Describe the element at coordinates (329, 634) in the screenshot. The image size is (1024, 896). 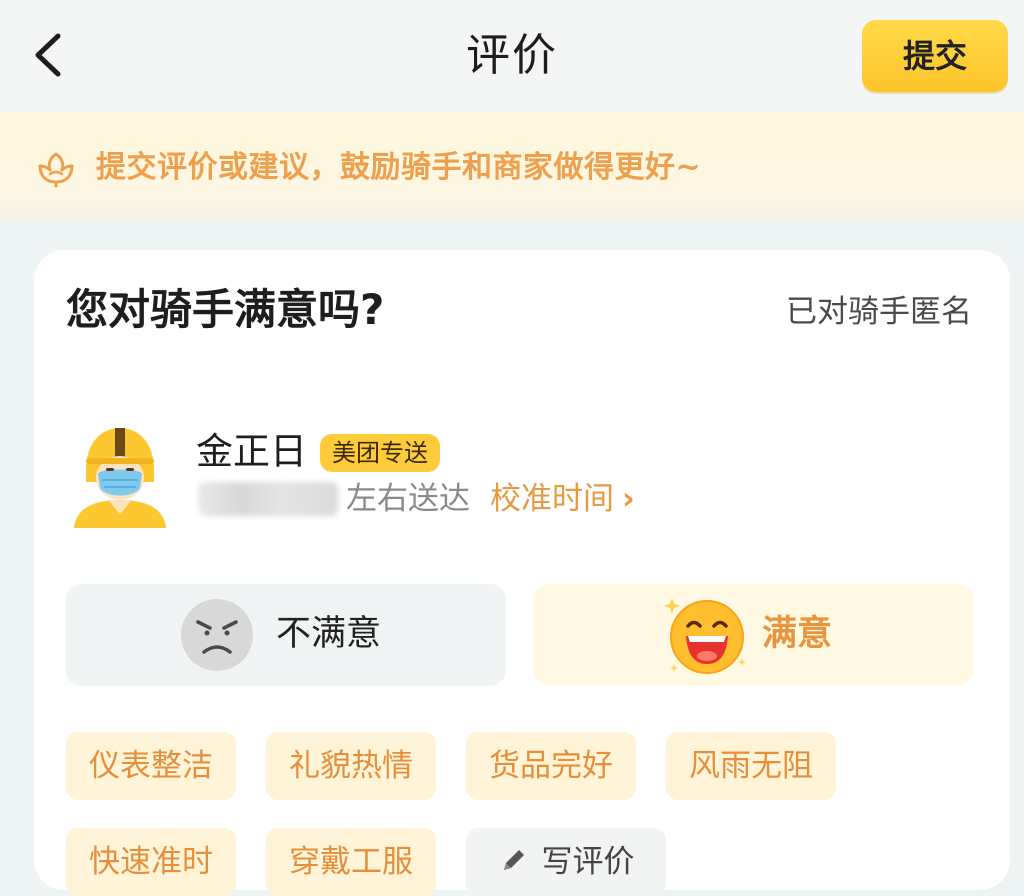
I see `dissatisfied-label: 不满意` at that location.